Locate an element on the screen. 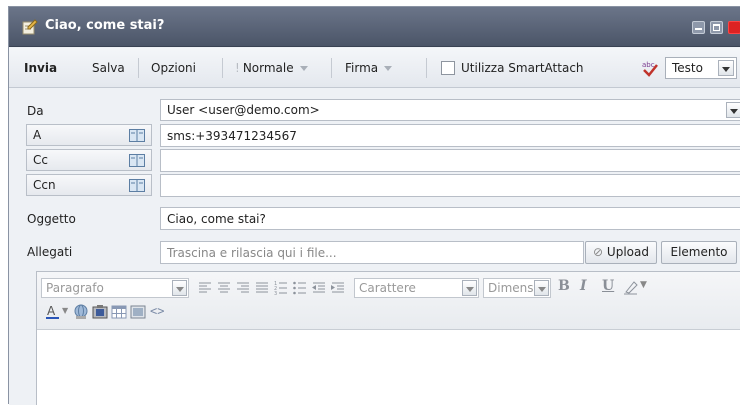 This screenshot has height=405, width=740. from-select: User <user@demo.com> is located at coordinates (450, 110).